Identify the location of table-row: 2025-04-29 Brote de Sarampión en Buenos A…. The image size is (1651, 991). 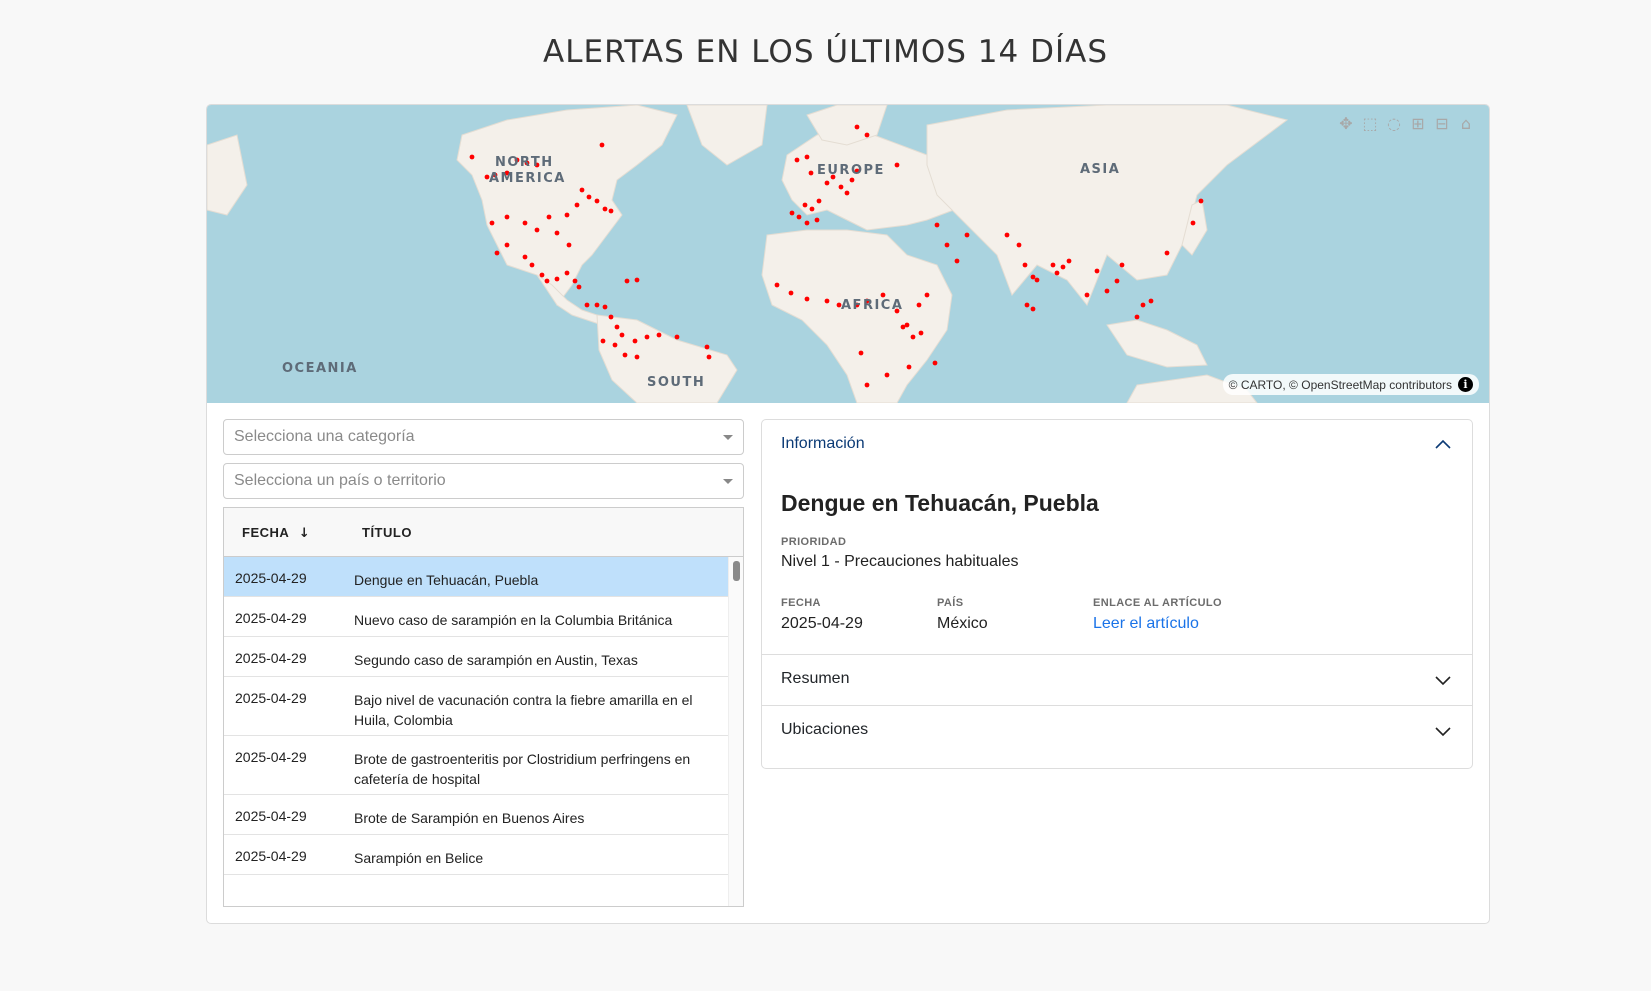
(477, 815).